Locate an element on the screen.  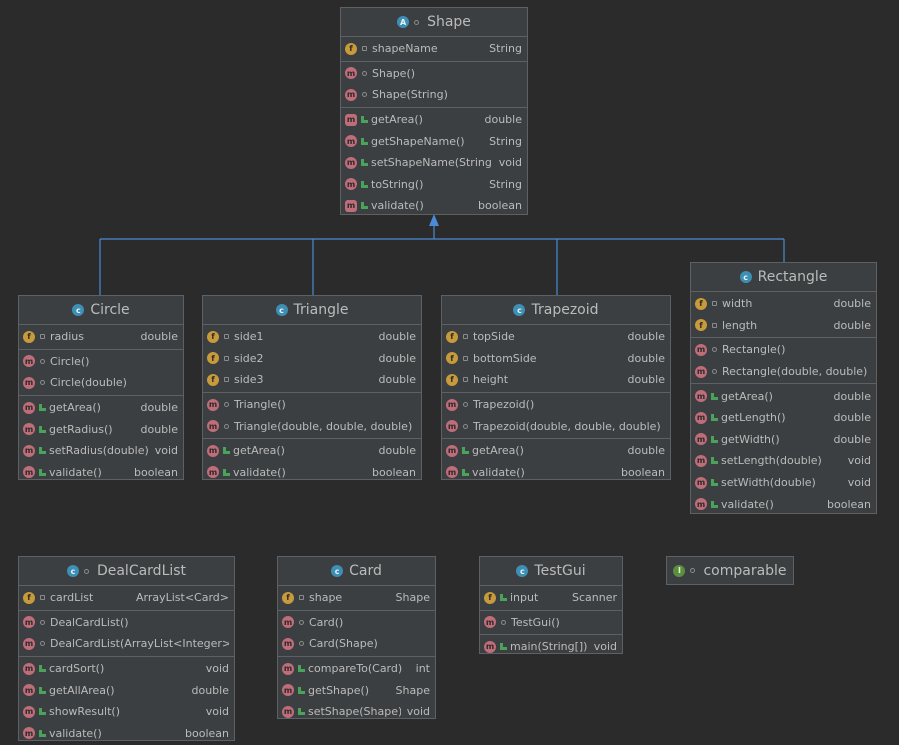
member-name: TestGui() is located at coordinates (535, 622).